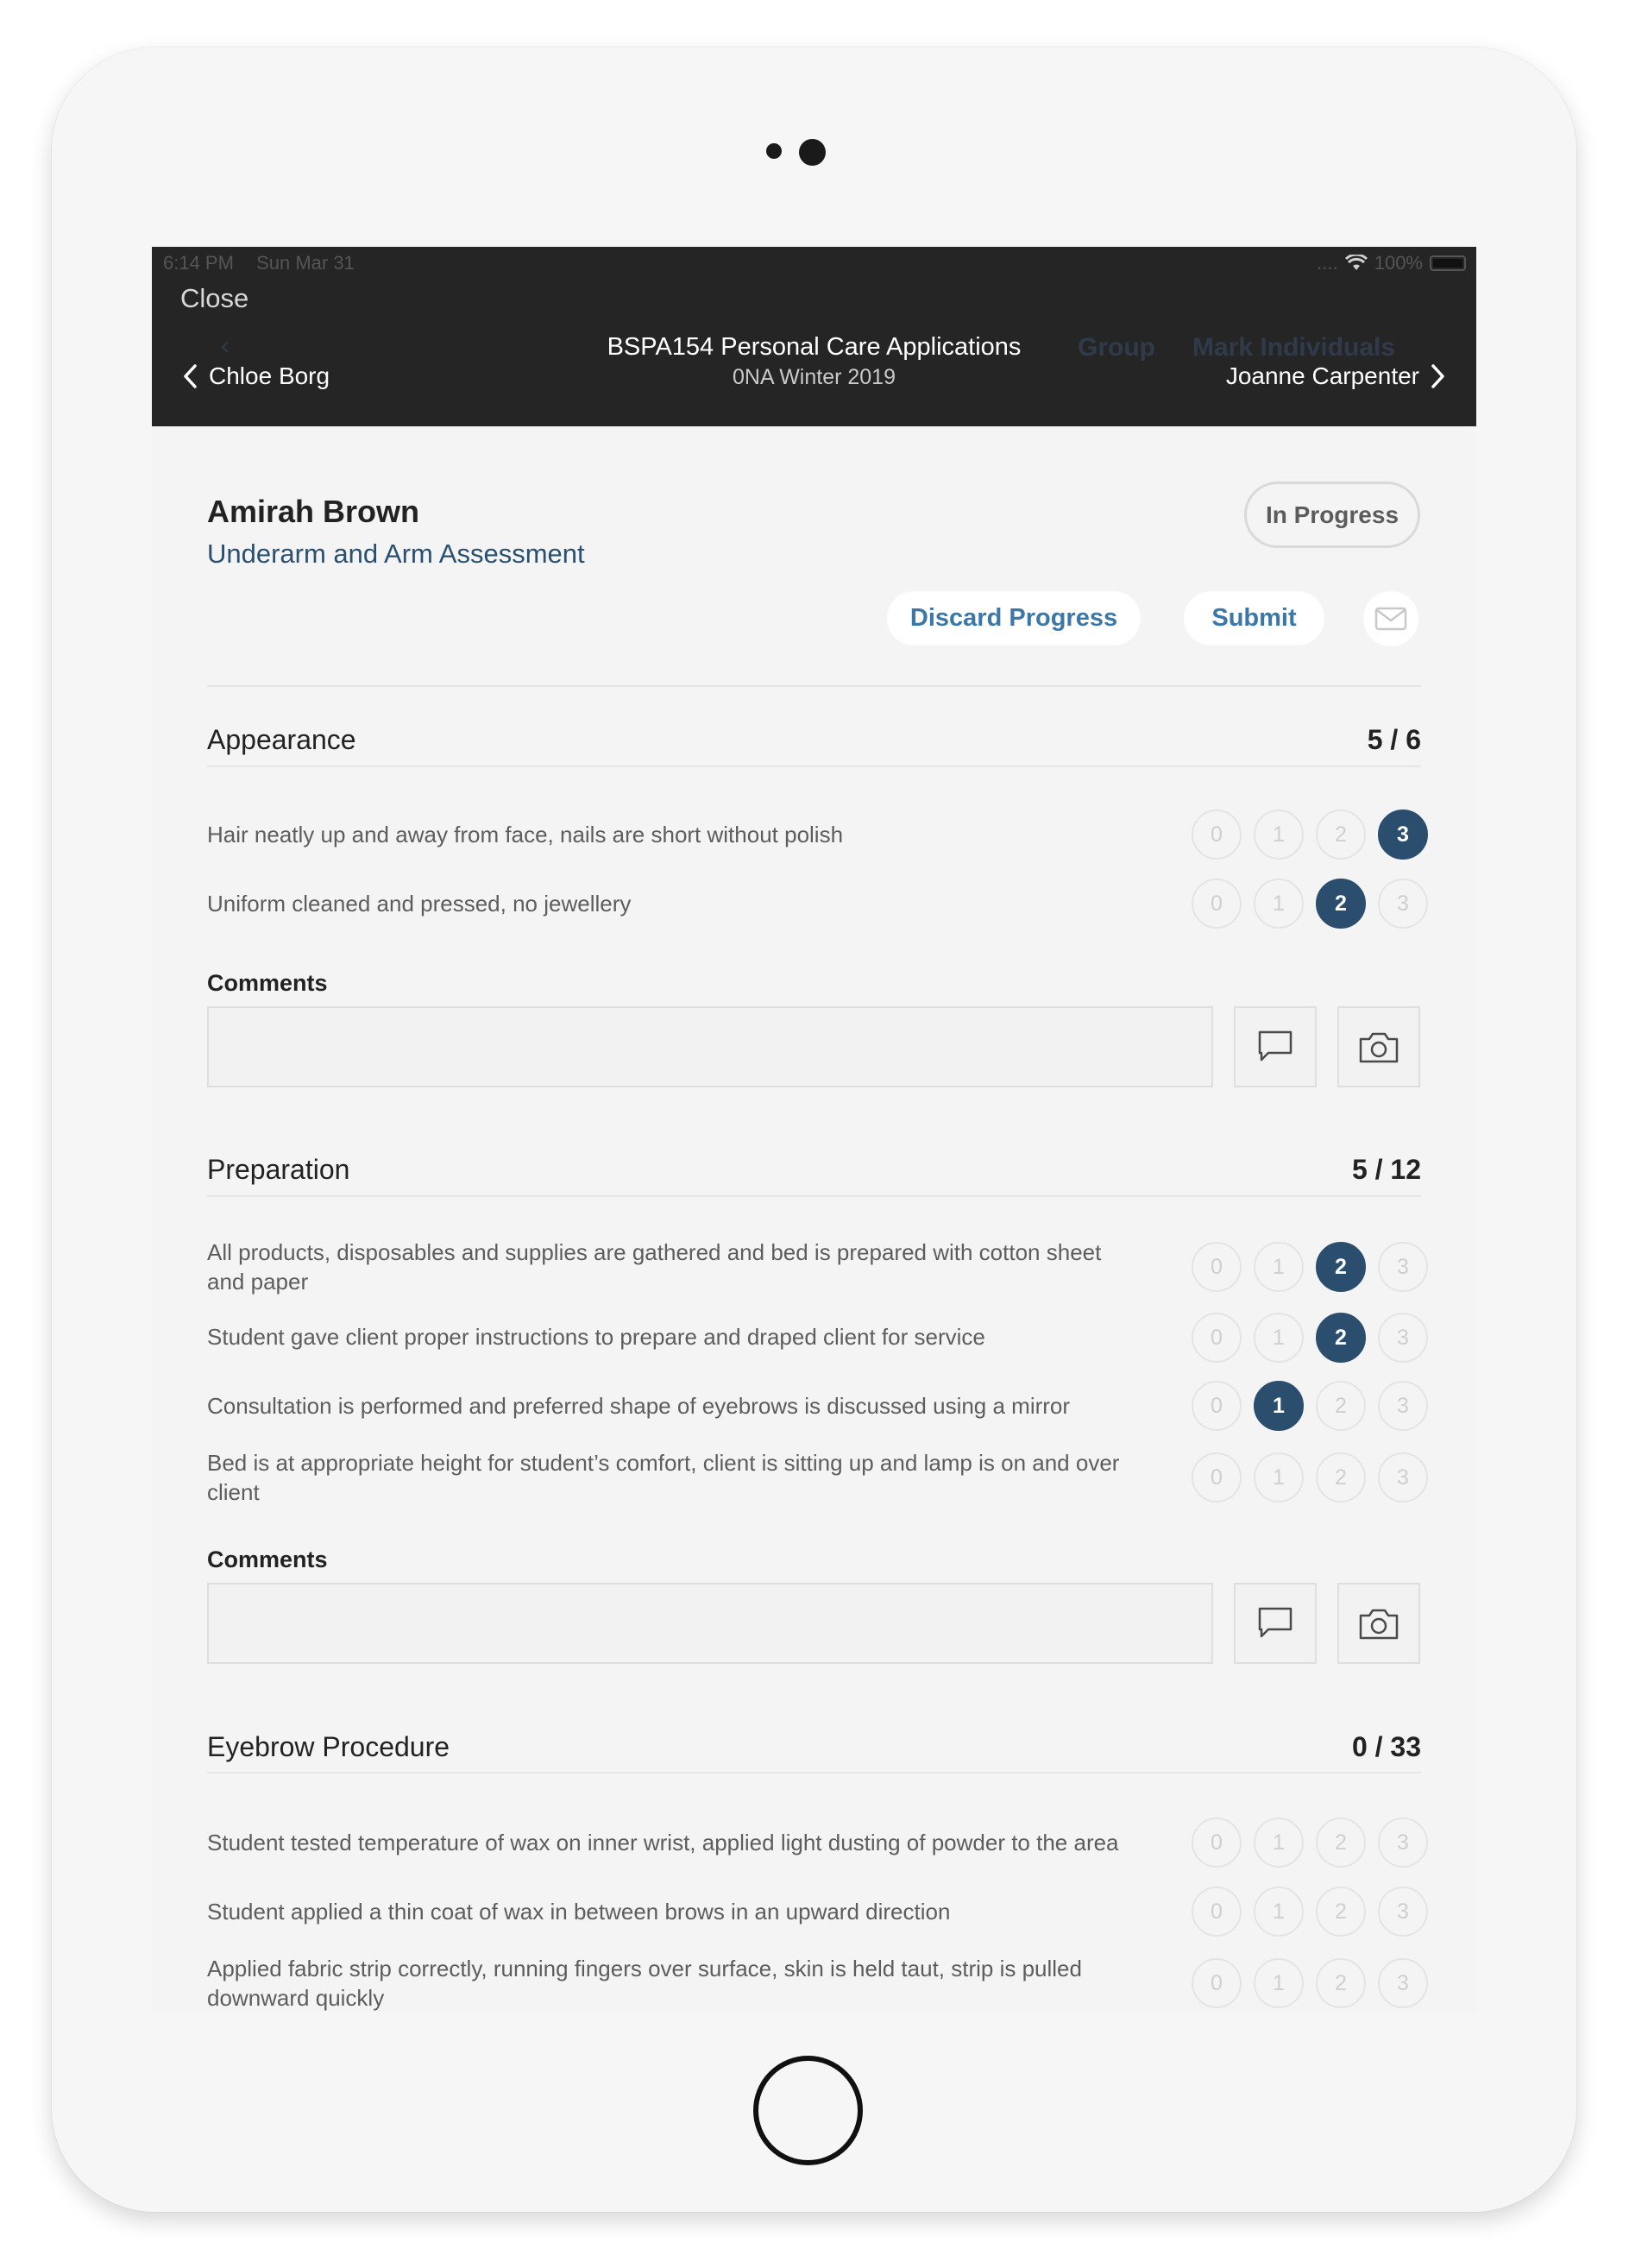 This screenshot has width=1629, height=2268. I want to click on section-title-preparation: Preparation, so click(278, 1169).